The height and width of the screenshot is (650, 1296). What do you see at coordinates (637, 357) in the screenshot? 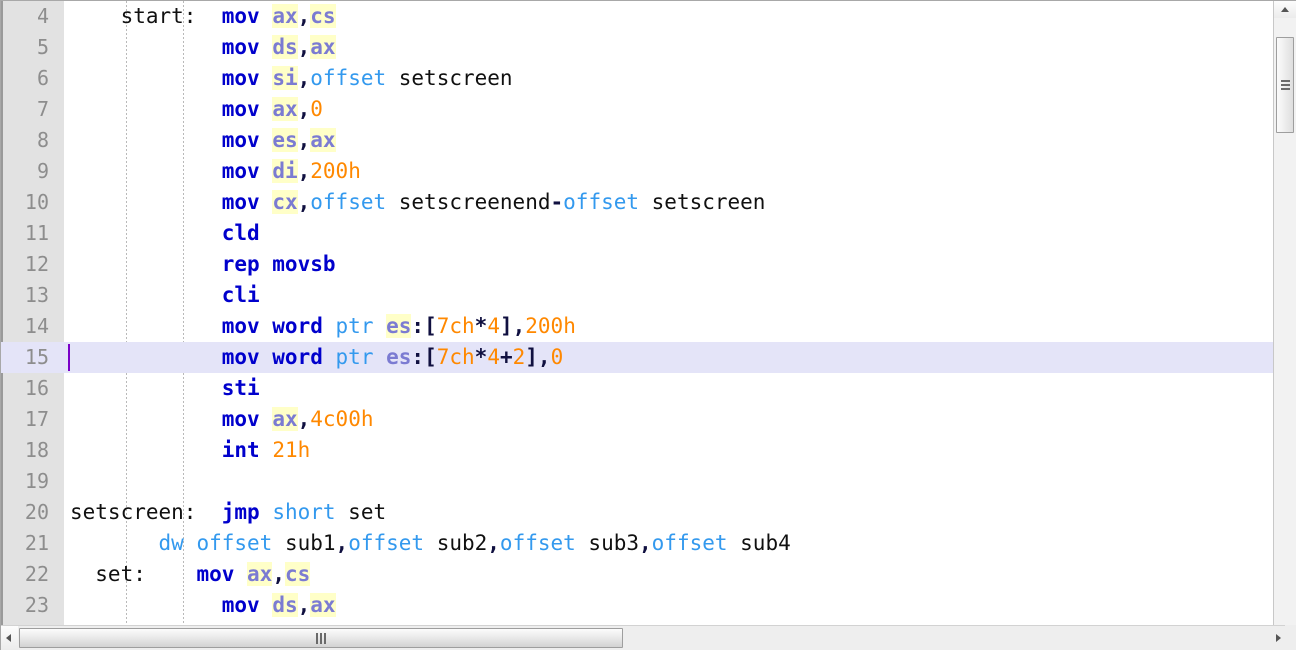
I see `code-line: 15 mov word ptr es:[7ch*4+2],0` at bounding box center [637, 357].